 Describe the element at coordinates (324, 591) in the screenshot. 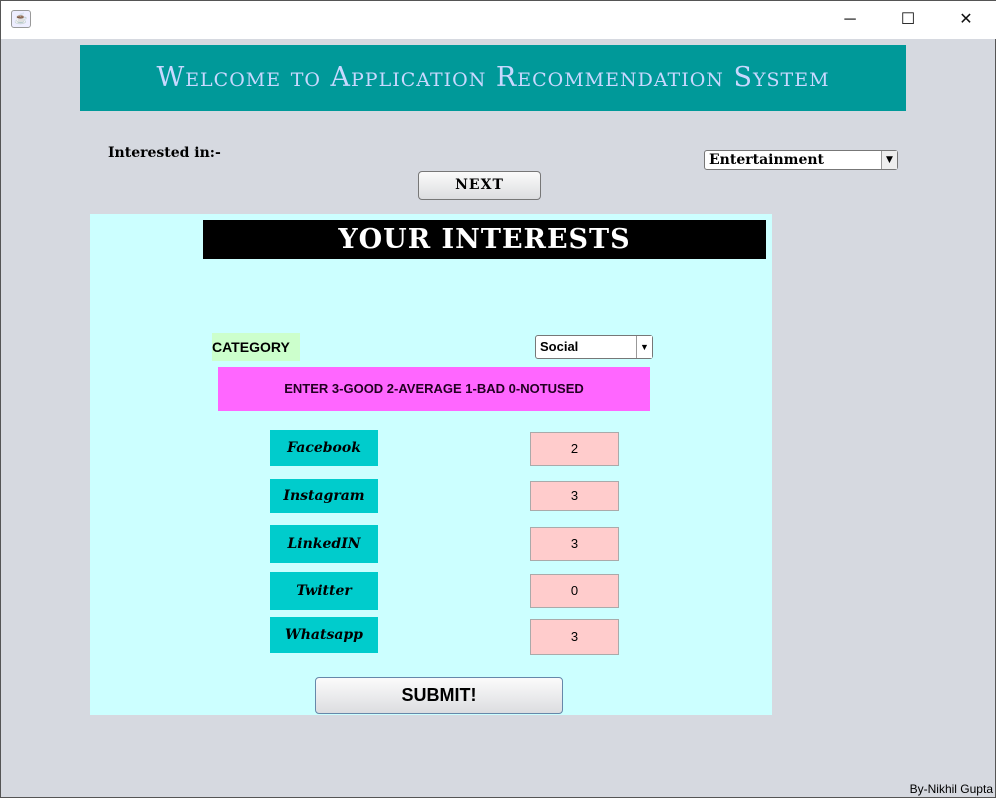

I see `app-label-twitter: Twitter` at that location.